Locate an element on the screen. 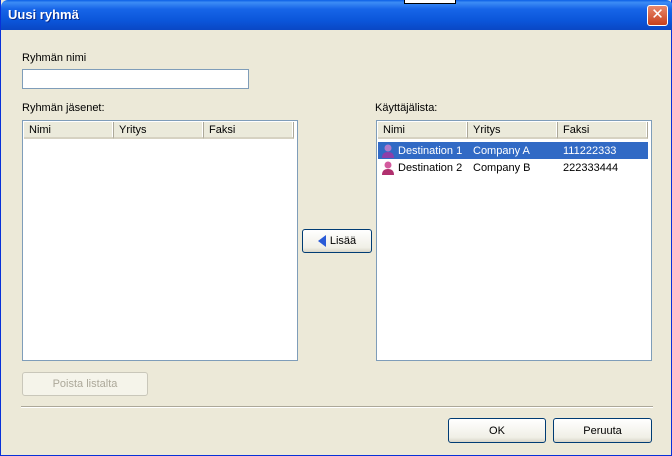  user-row-name: Destination 1 is located at coordinates (423, 151).